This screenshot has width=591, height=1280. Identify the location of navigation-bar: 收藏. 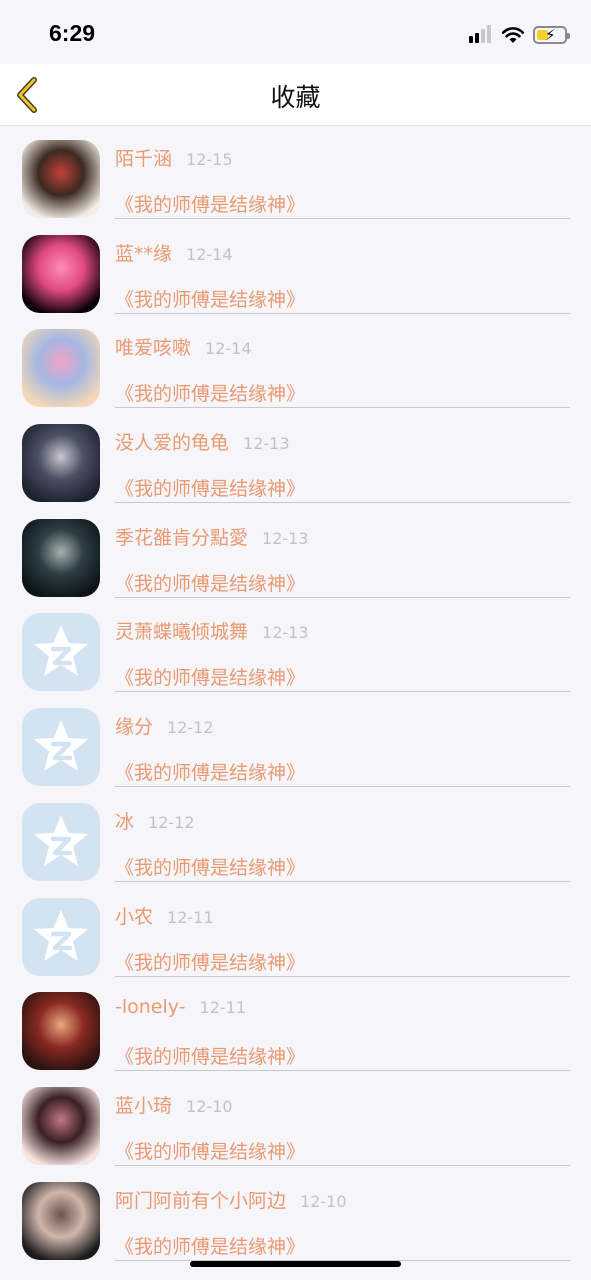
(295, 95).